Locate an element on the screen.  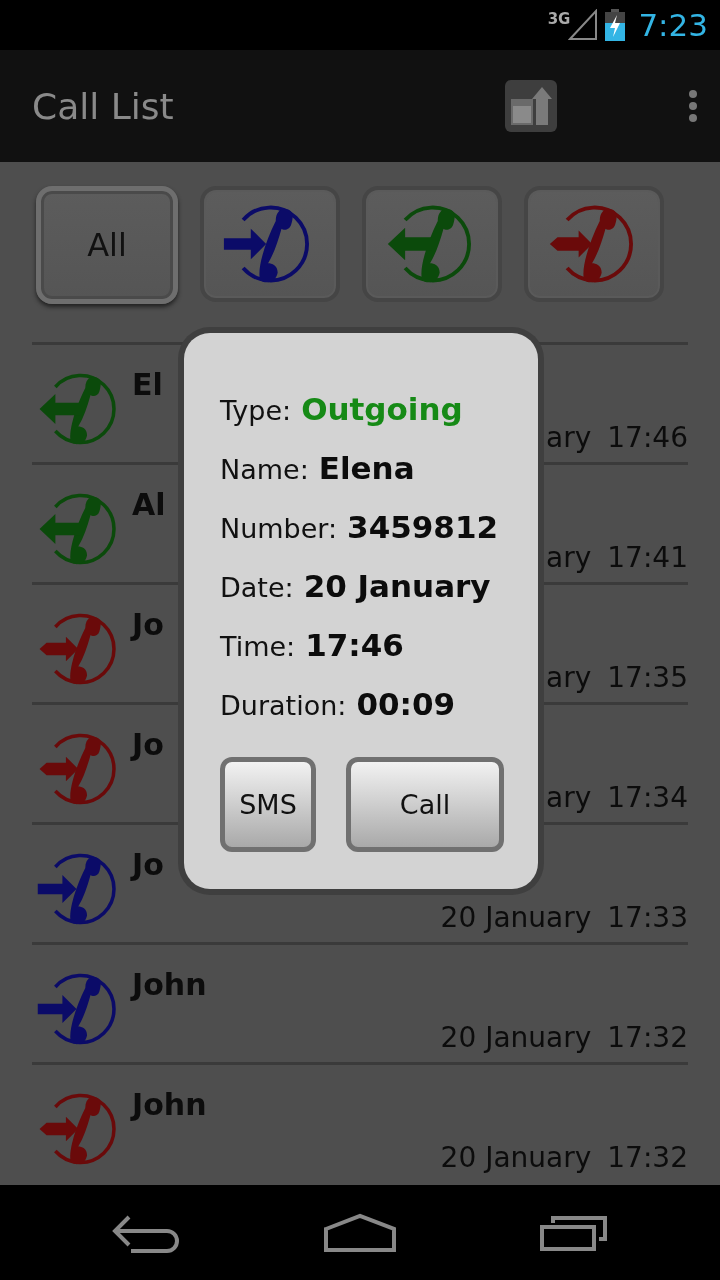
field-value: 17:46 is located at coordinates (354, 645).